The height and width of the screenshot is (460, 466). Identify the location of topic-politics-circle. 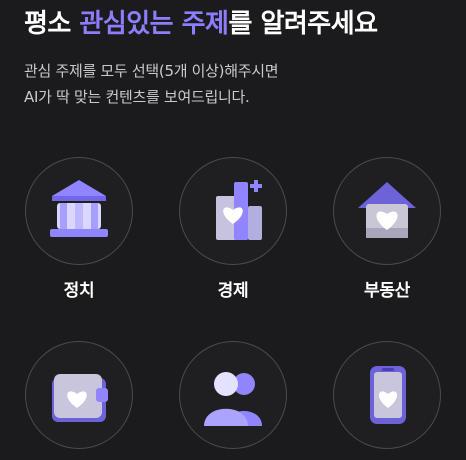
(79, 211).